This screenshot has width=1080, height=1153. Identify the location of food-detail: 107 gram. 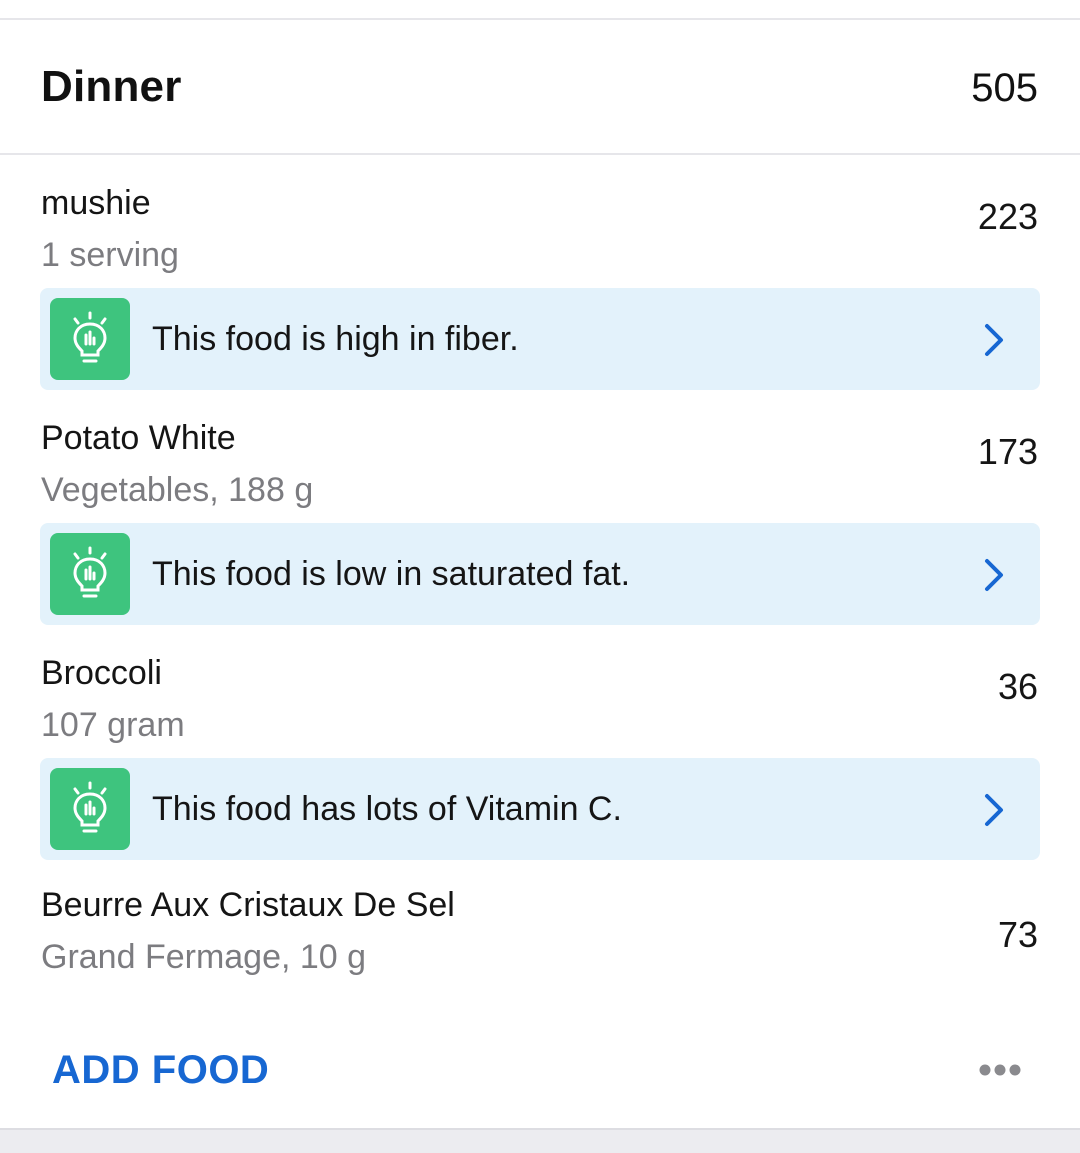
(113, 725).